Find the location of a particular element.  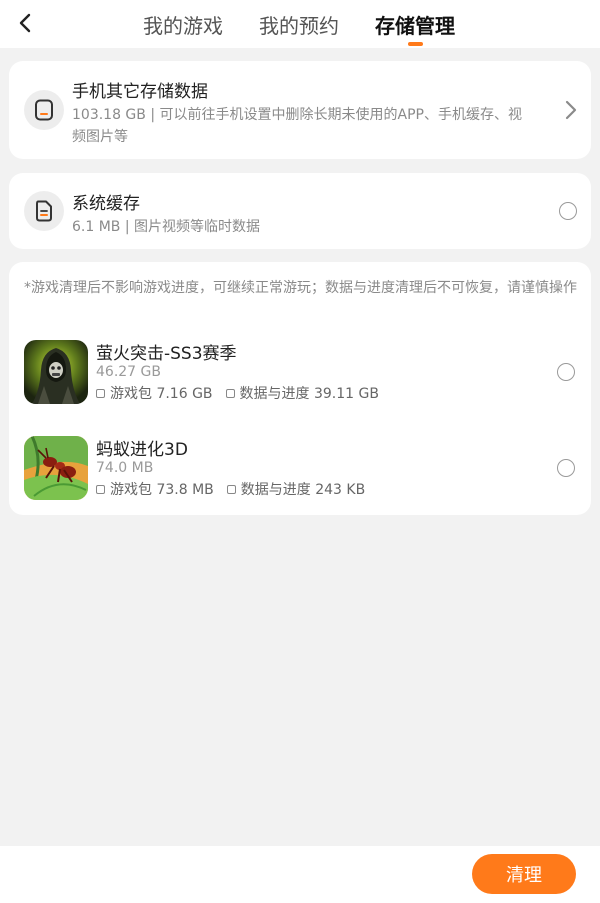

game-data-label: 数据与进度 39.11 GB is located at coordinates (309, 394).